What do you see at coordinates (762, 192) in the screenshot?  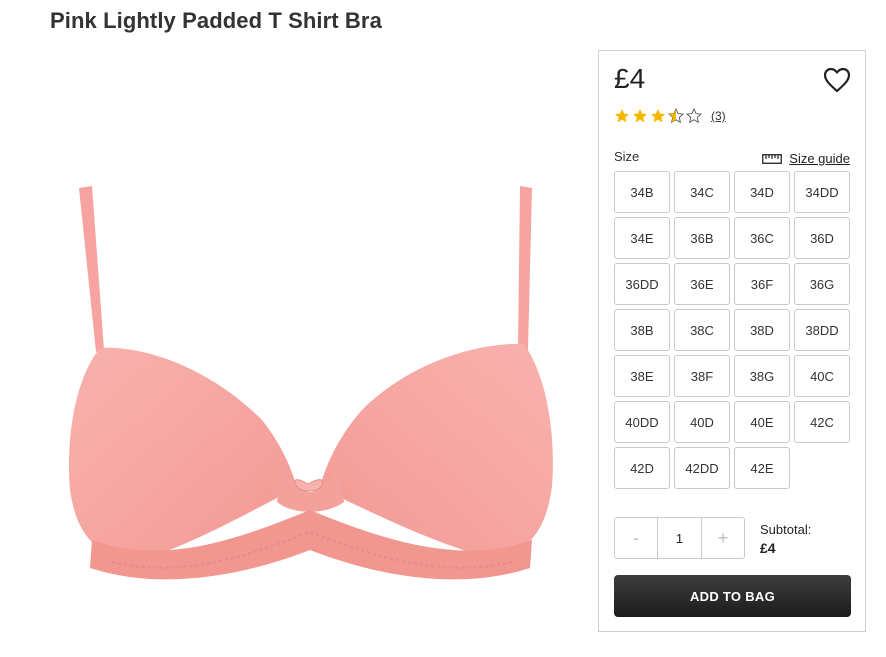 I see `size-option-34d: 34D` at bounding box center [762, 192].